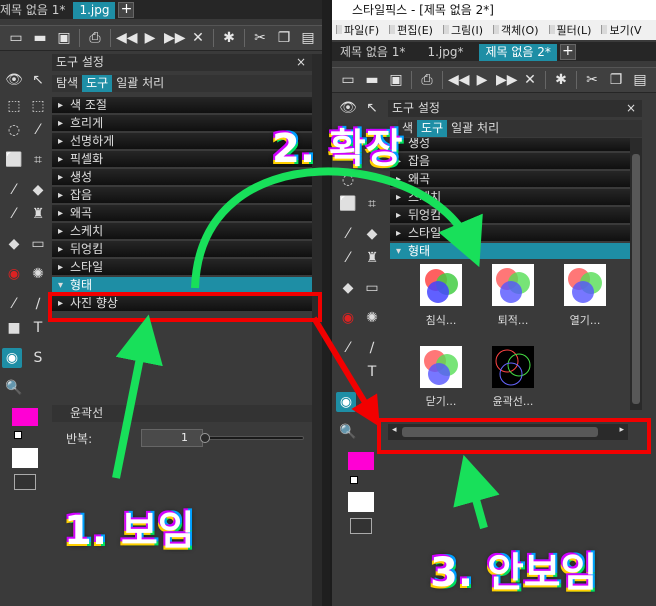 This screenshot has width=656, height=606. I want to click on annotation-visible: 1. 보임, so click(129, 531).